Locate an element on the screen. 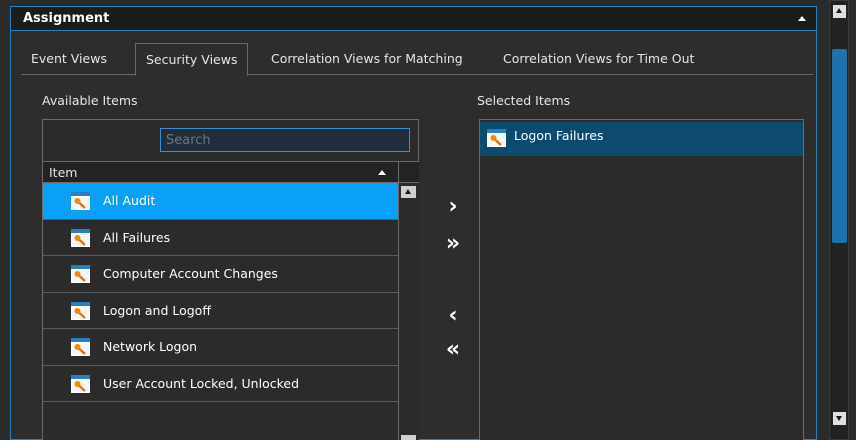 The height and width of the screenshot is (440, 856). list-item: Computer Account Changes is located at coordinates (220, 274).